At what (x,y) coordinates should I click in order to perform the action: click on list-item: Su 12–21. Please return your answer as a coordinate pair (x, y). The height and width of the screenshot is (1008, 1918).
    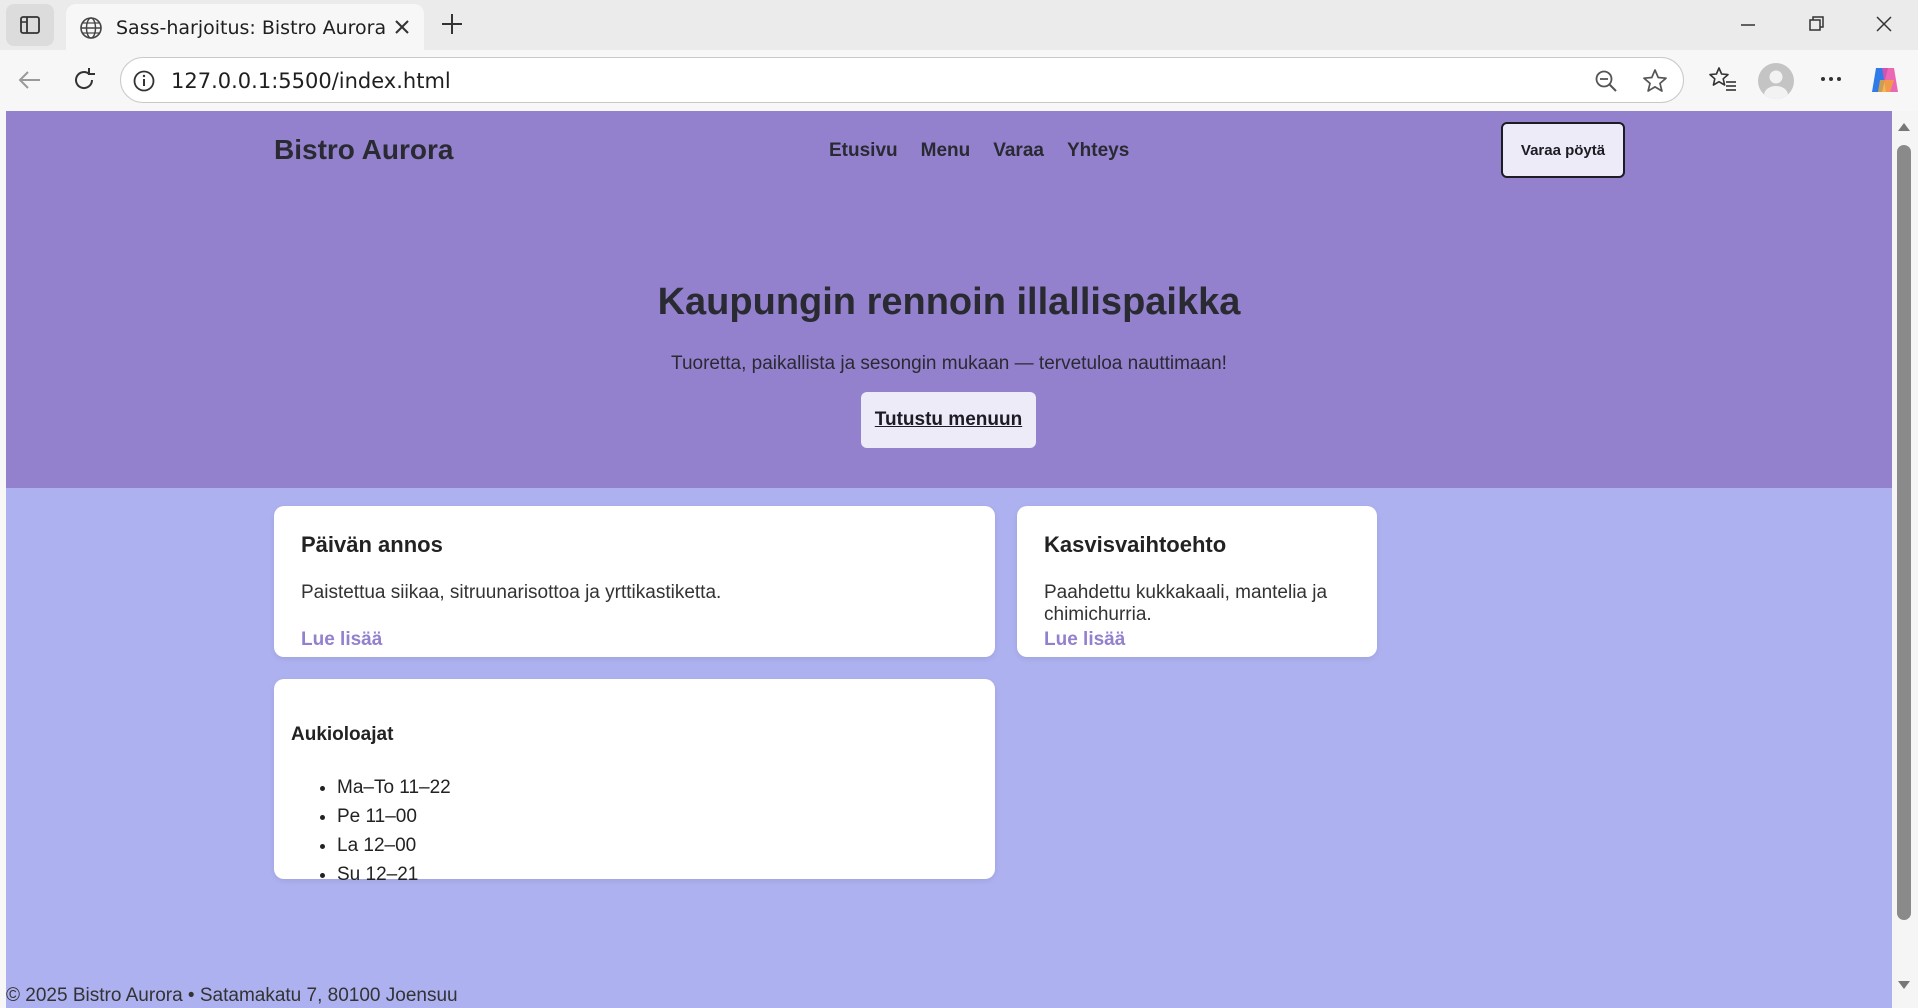
    Looking at the image, I should click on (394, 874).